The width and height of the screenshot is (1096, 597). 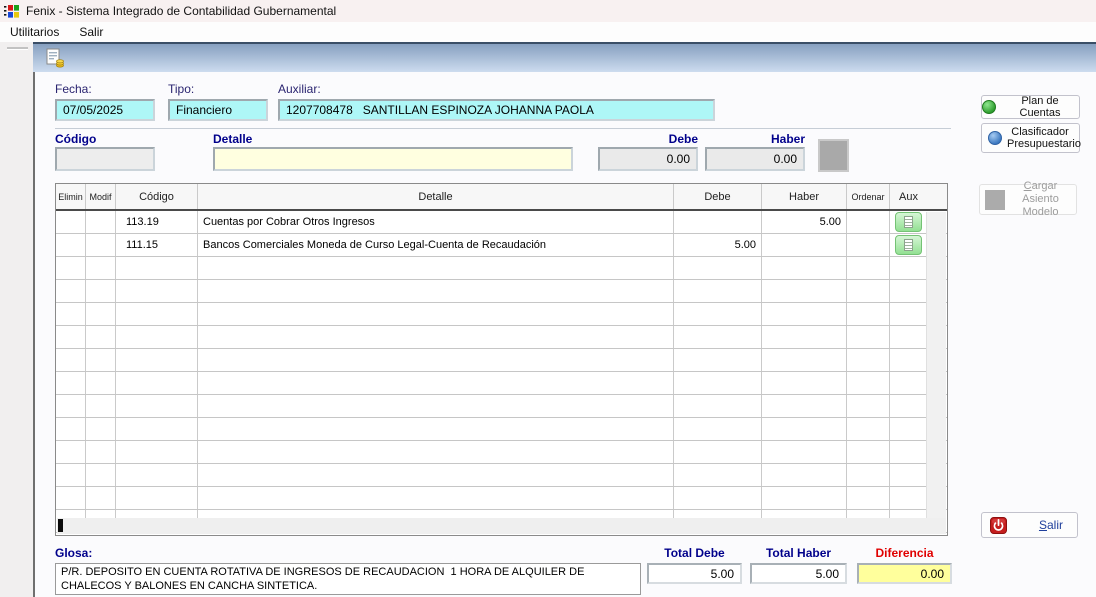 I want to click on horizontal-scrollbar-thumb, so click(x=60, y=525).